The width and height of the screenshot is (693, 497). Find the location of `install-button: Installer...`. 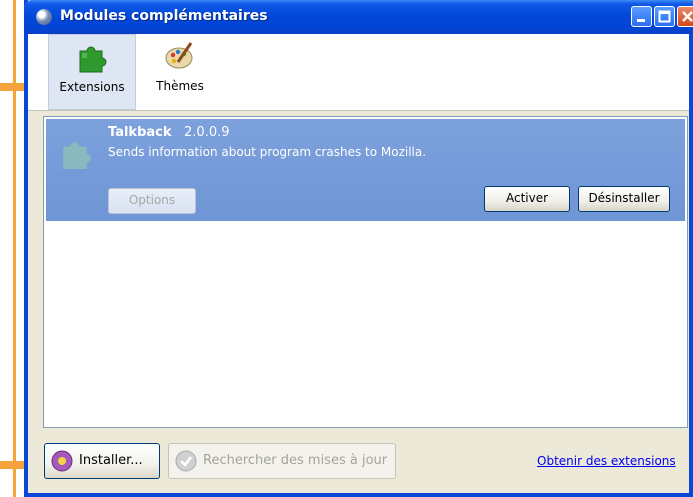

install-button: Installer... is located at coordinates (102, 461).